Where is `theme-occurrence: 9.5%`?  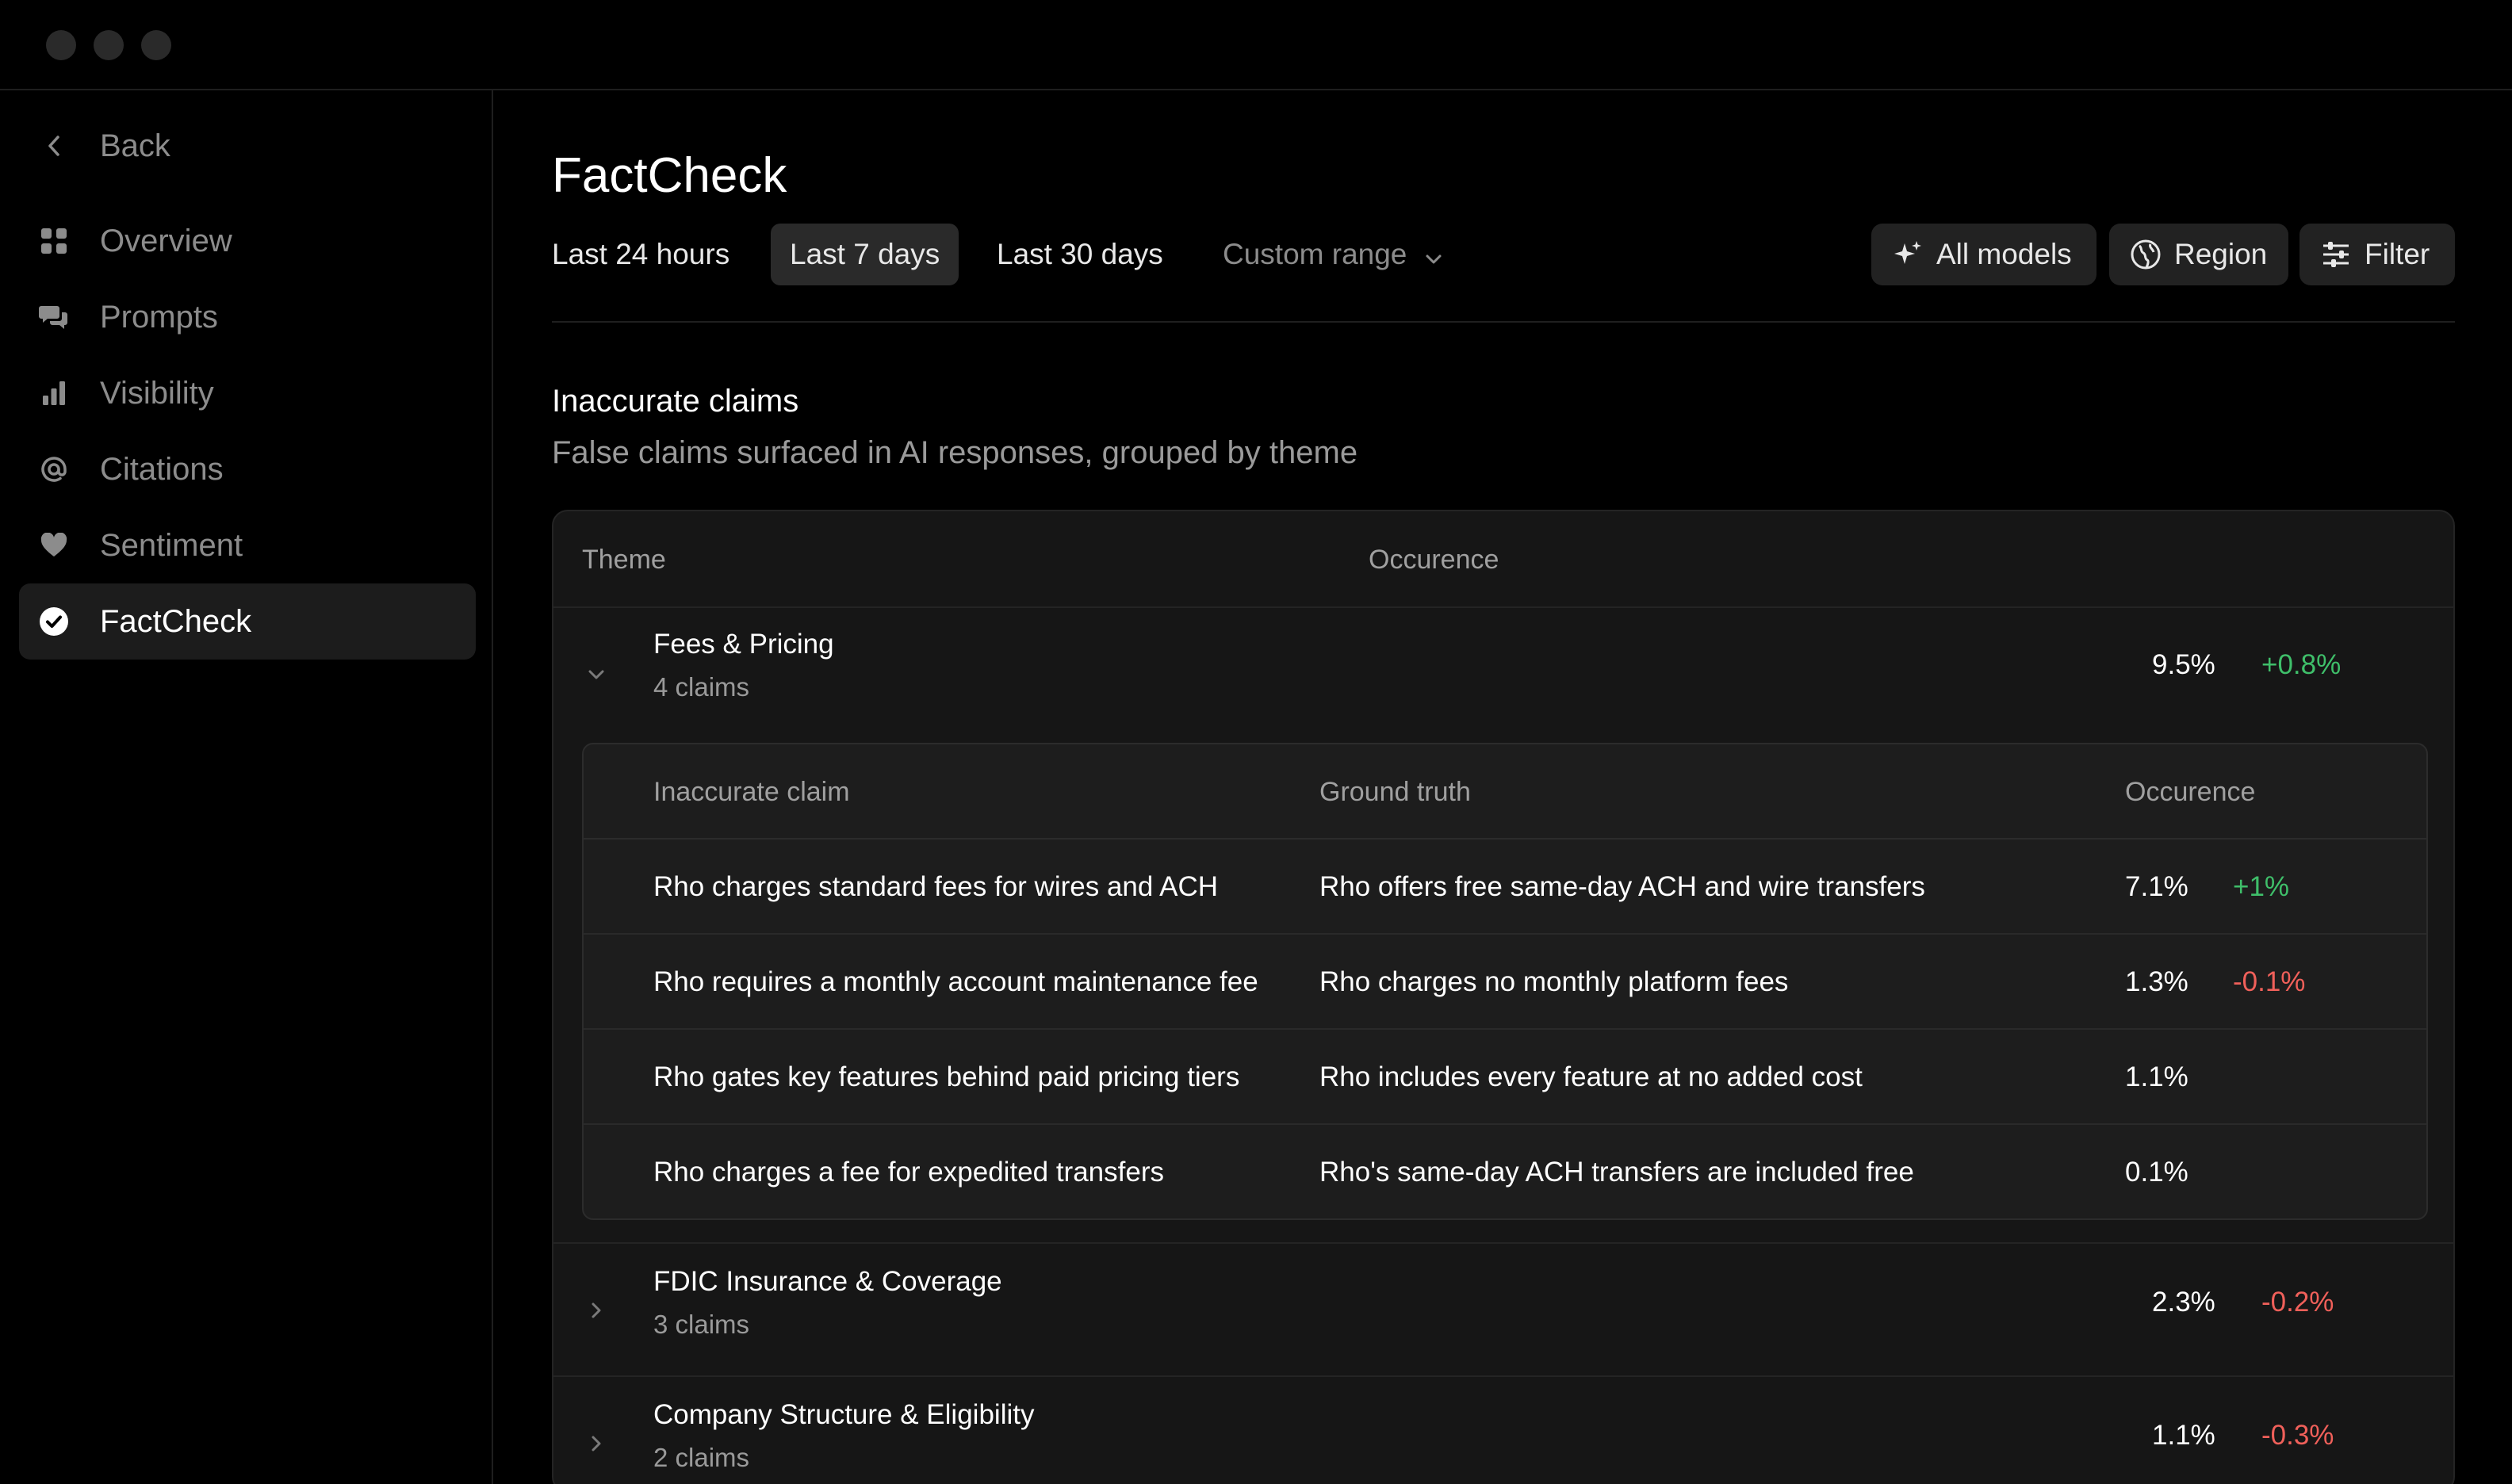
theme-occurrence: 9.5% is located at coordinates (2183, 664).